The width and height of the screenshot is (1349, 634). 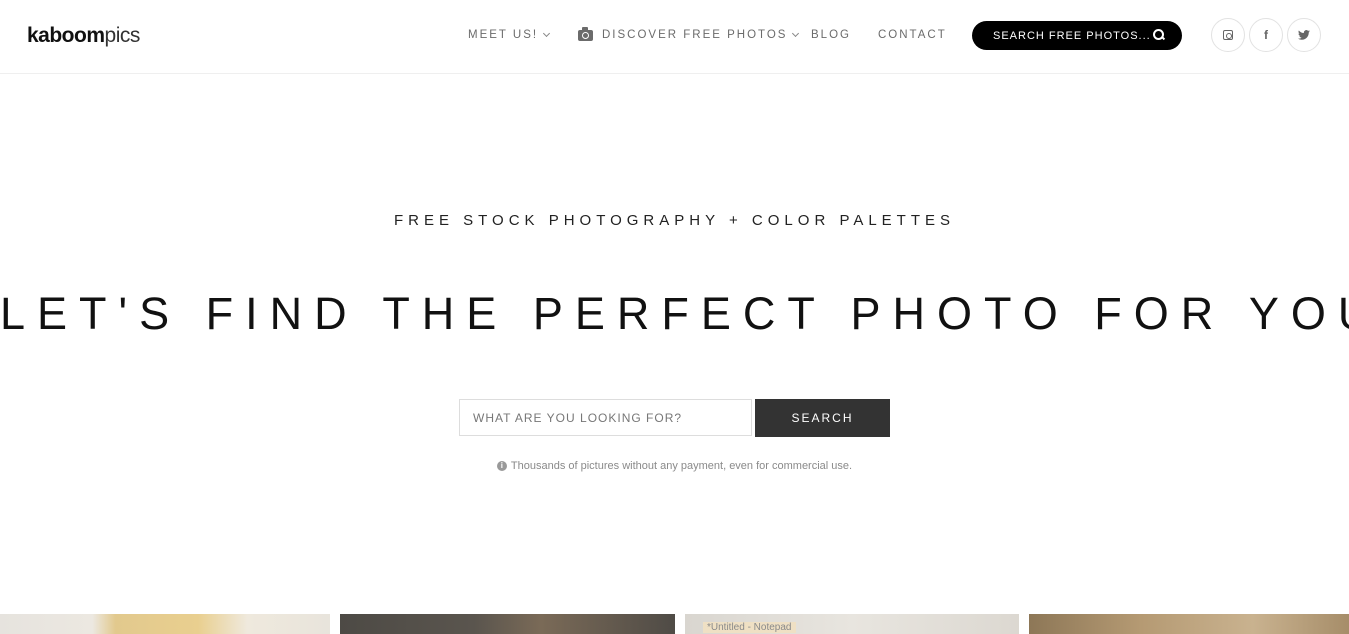 I want to click on logo-light-text: pics, so click(x=122, y=35).